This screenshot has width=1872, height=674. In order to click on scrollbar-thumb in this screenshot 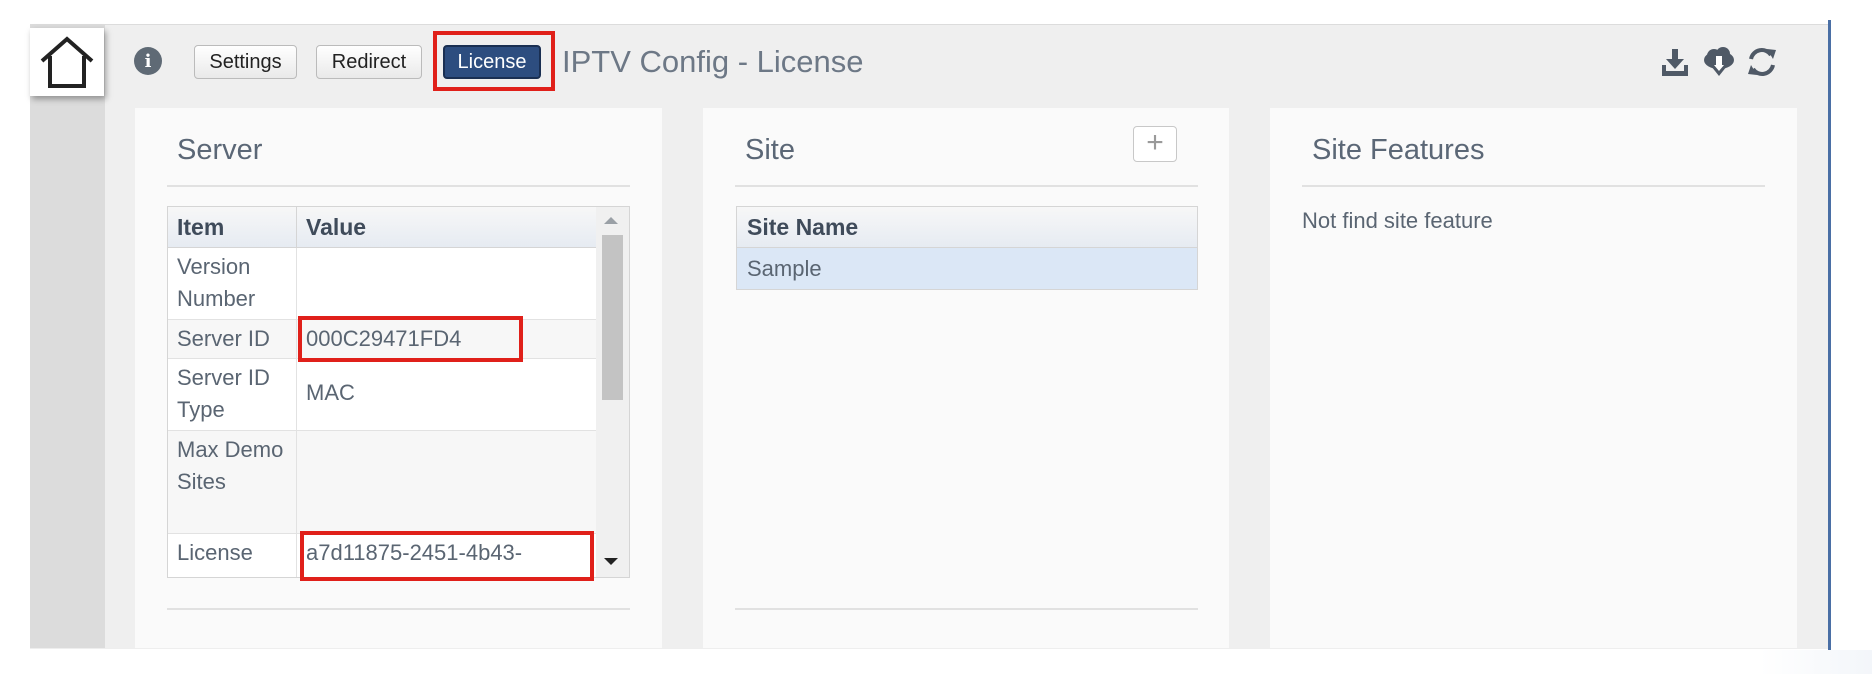, I will do `click(612, 317)`.